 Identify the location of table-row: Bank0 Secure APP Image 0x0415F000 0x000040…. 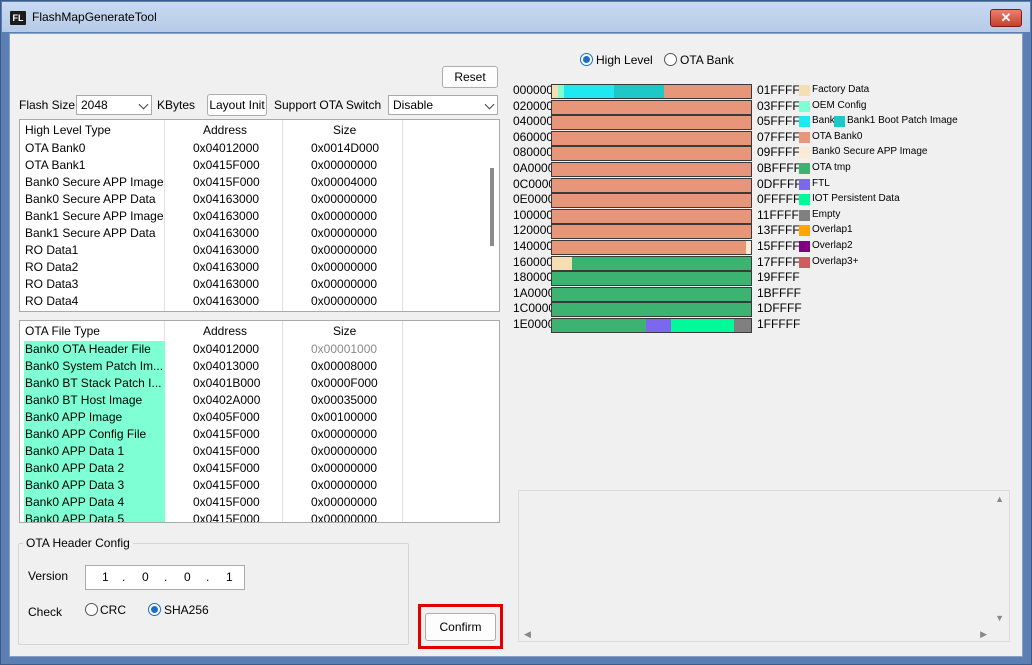
(255, 182).